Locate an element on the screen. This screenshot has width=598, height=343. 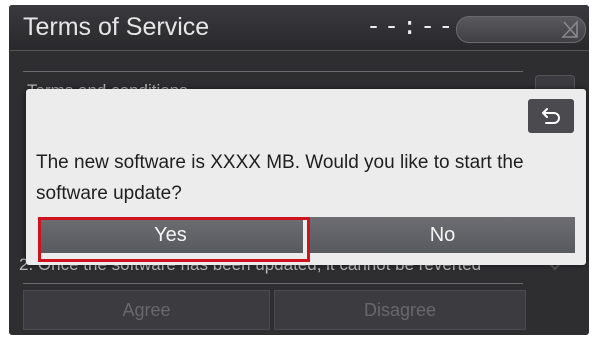
yes-button: Yes is located at coordinates (170, 235).